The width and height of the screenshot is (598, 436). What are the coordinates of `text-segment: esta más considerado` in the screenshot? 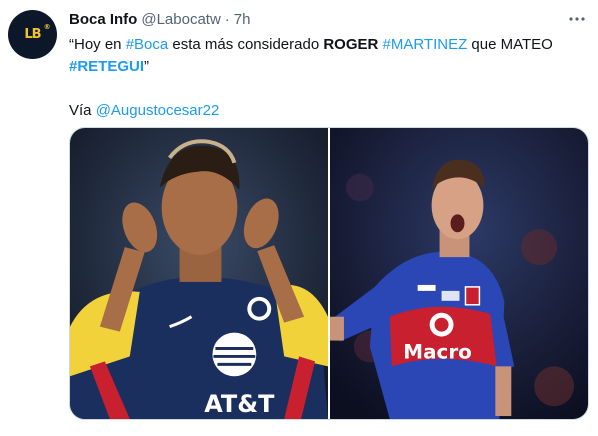 It's located at (246, 44).